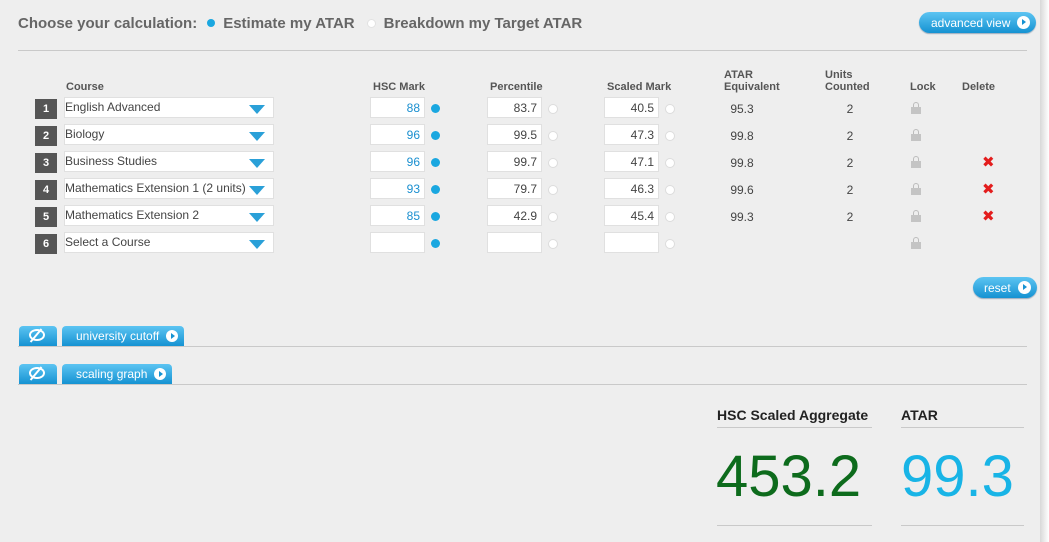 The image size is (1049, 542). I want to click on hsc-mark-input: 88, so click(397, 107).